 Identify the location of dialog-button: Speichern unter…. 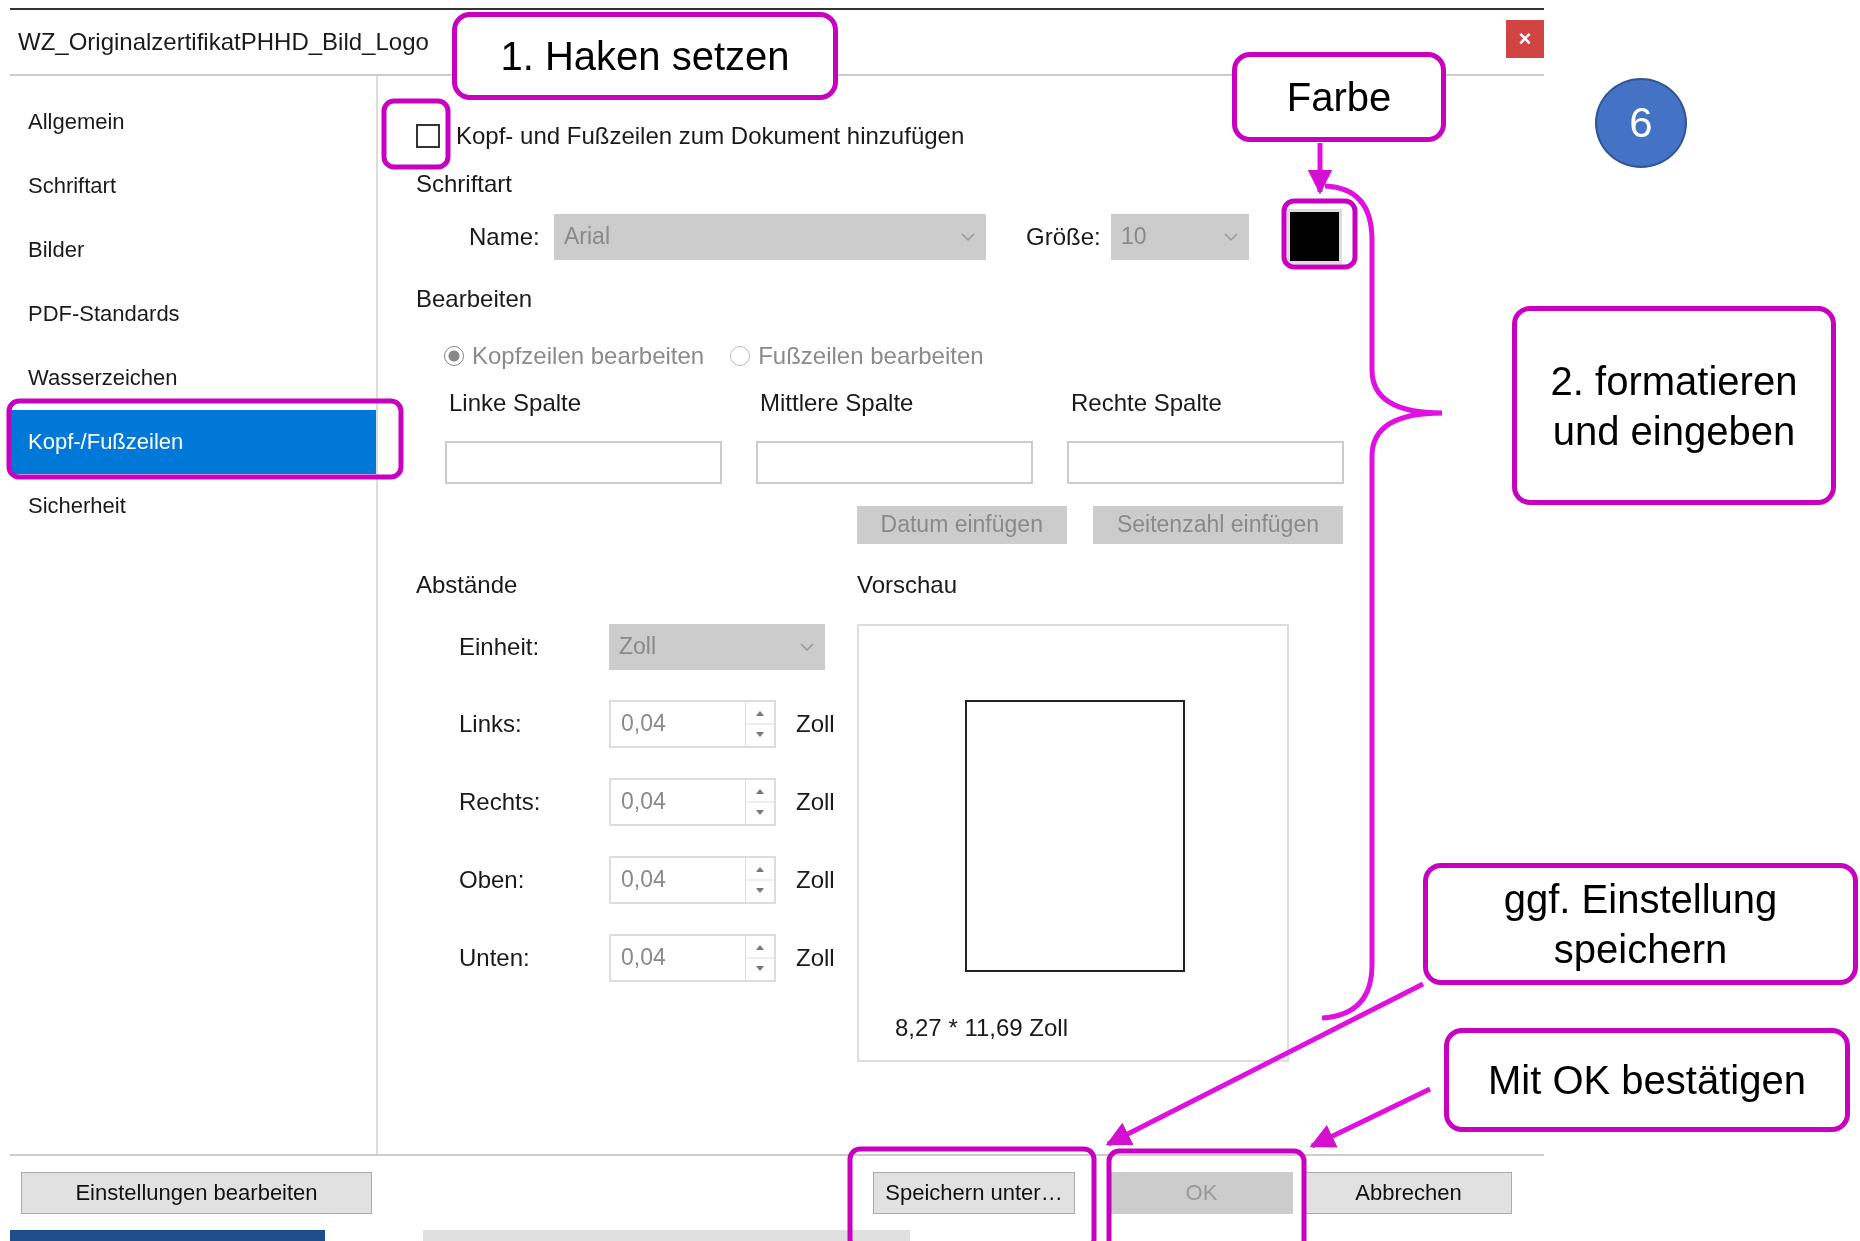
(974, 1193).